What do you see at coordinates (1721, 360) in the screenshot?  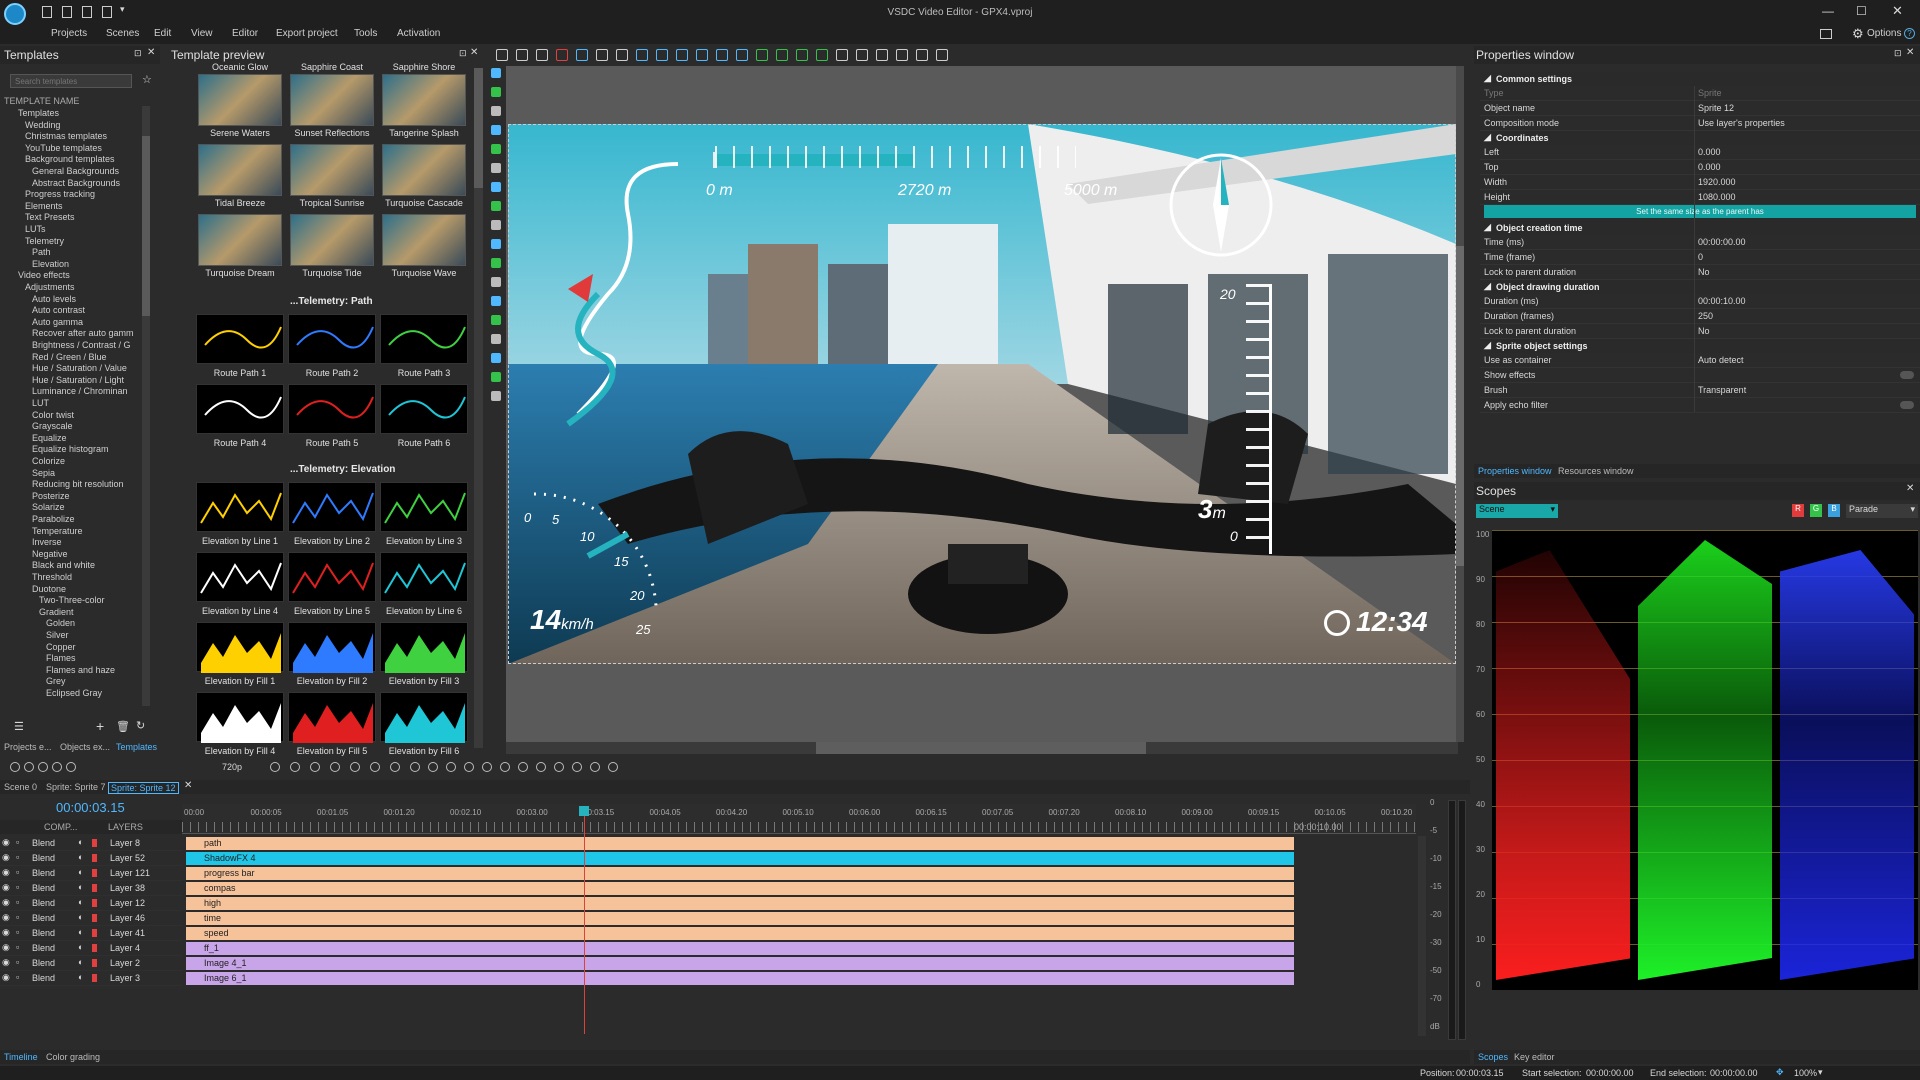 I see `property-value: Auto detect` at bounding box center [1721, 360].